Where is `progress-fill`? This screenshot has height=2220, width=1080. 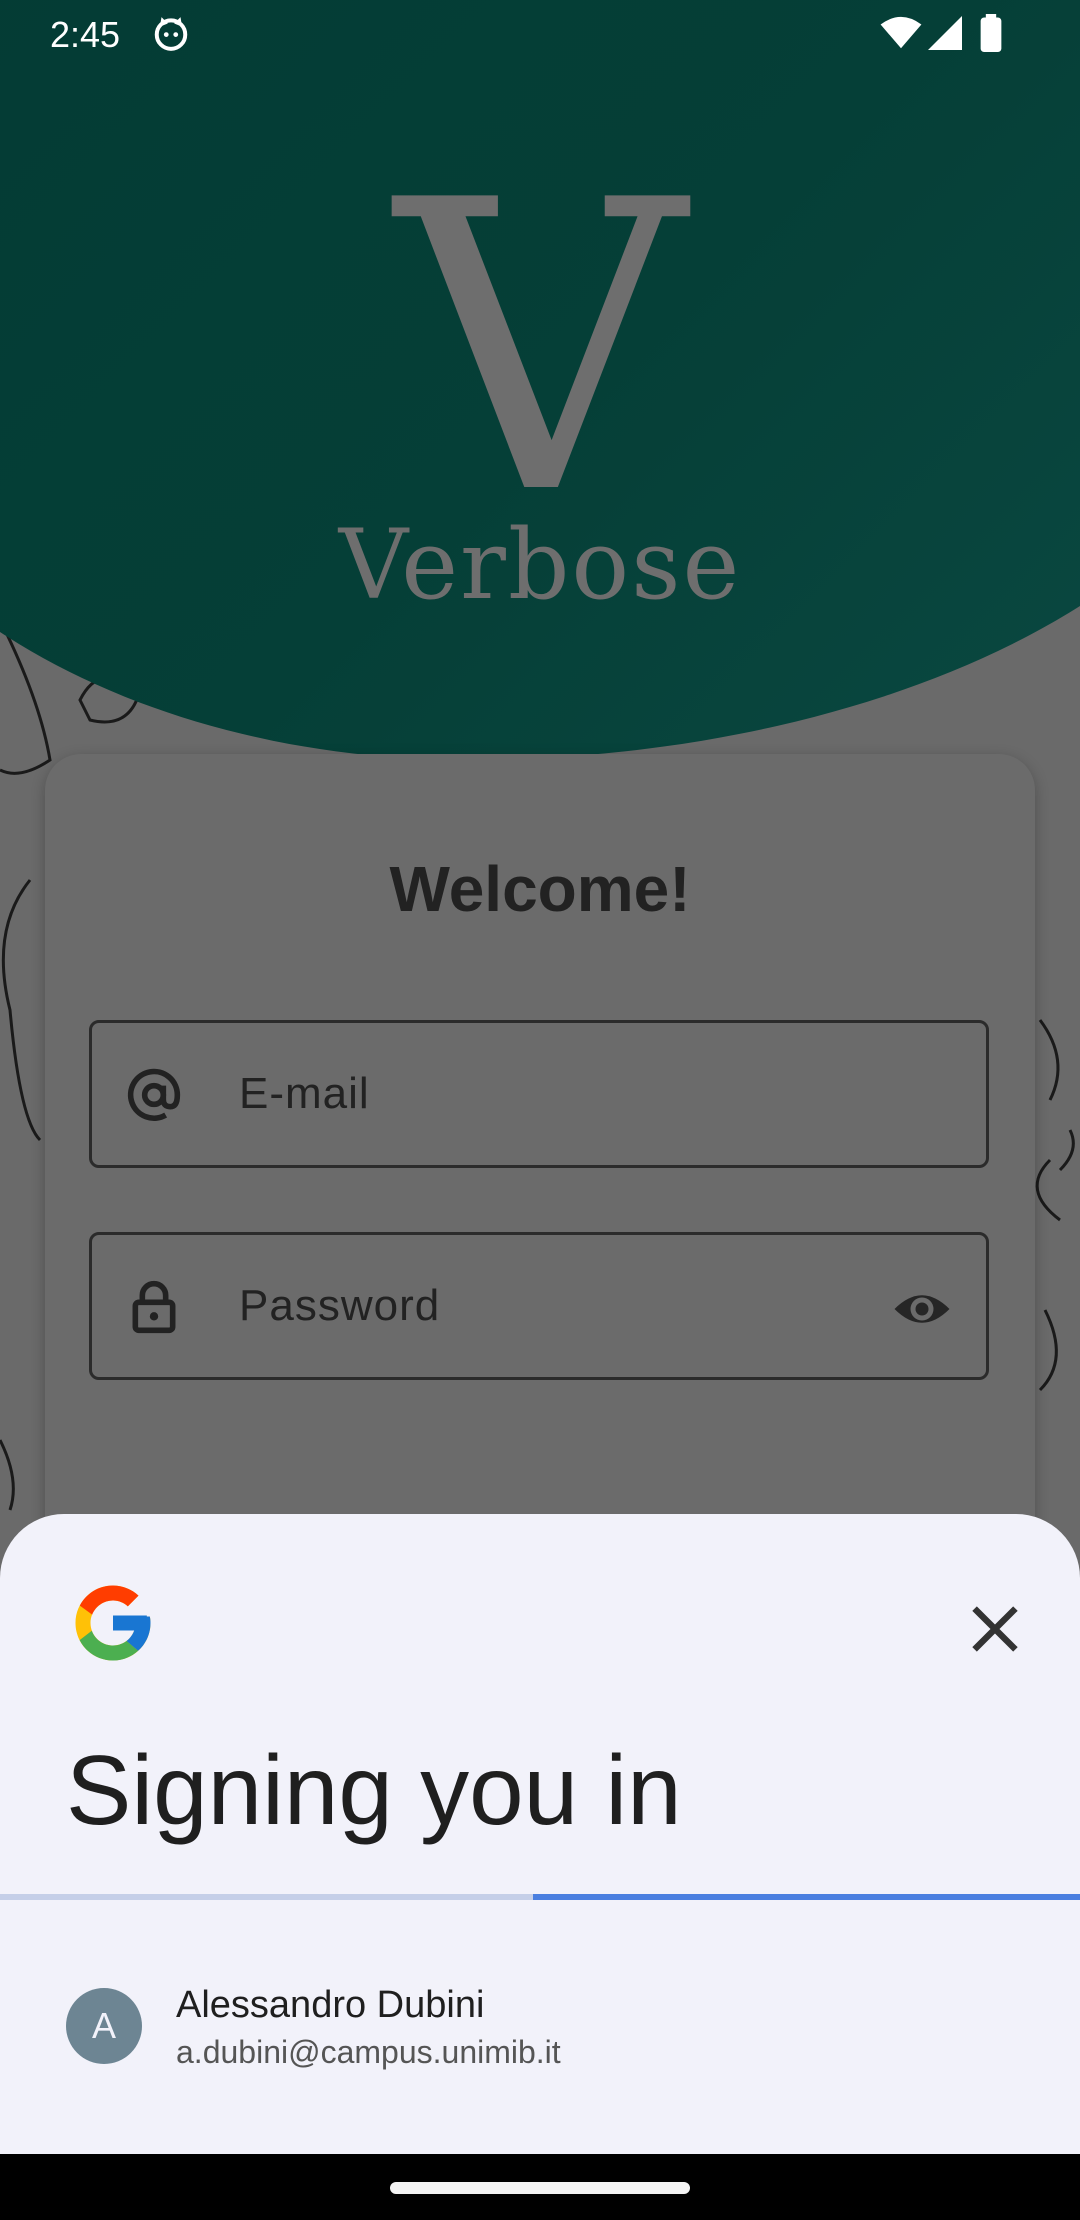 progress-fill is located at coordinates (806, 1897).